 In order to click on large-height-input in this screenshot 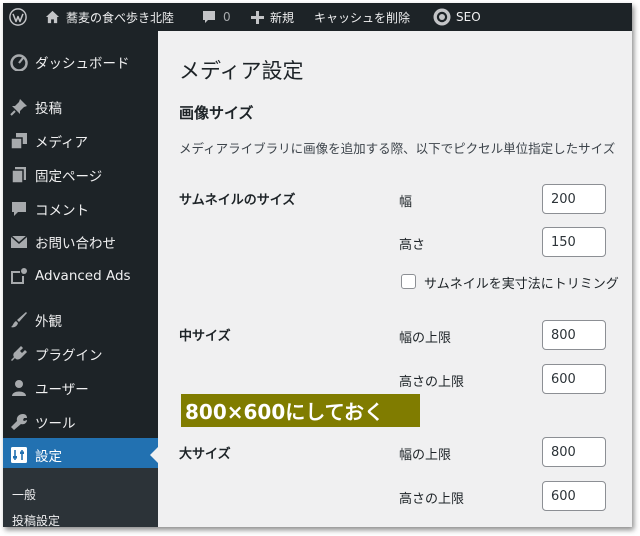, I will do `click(574, 496)`.